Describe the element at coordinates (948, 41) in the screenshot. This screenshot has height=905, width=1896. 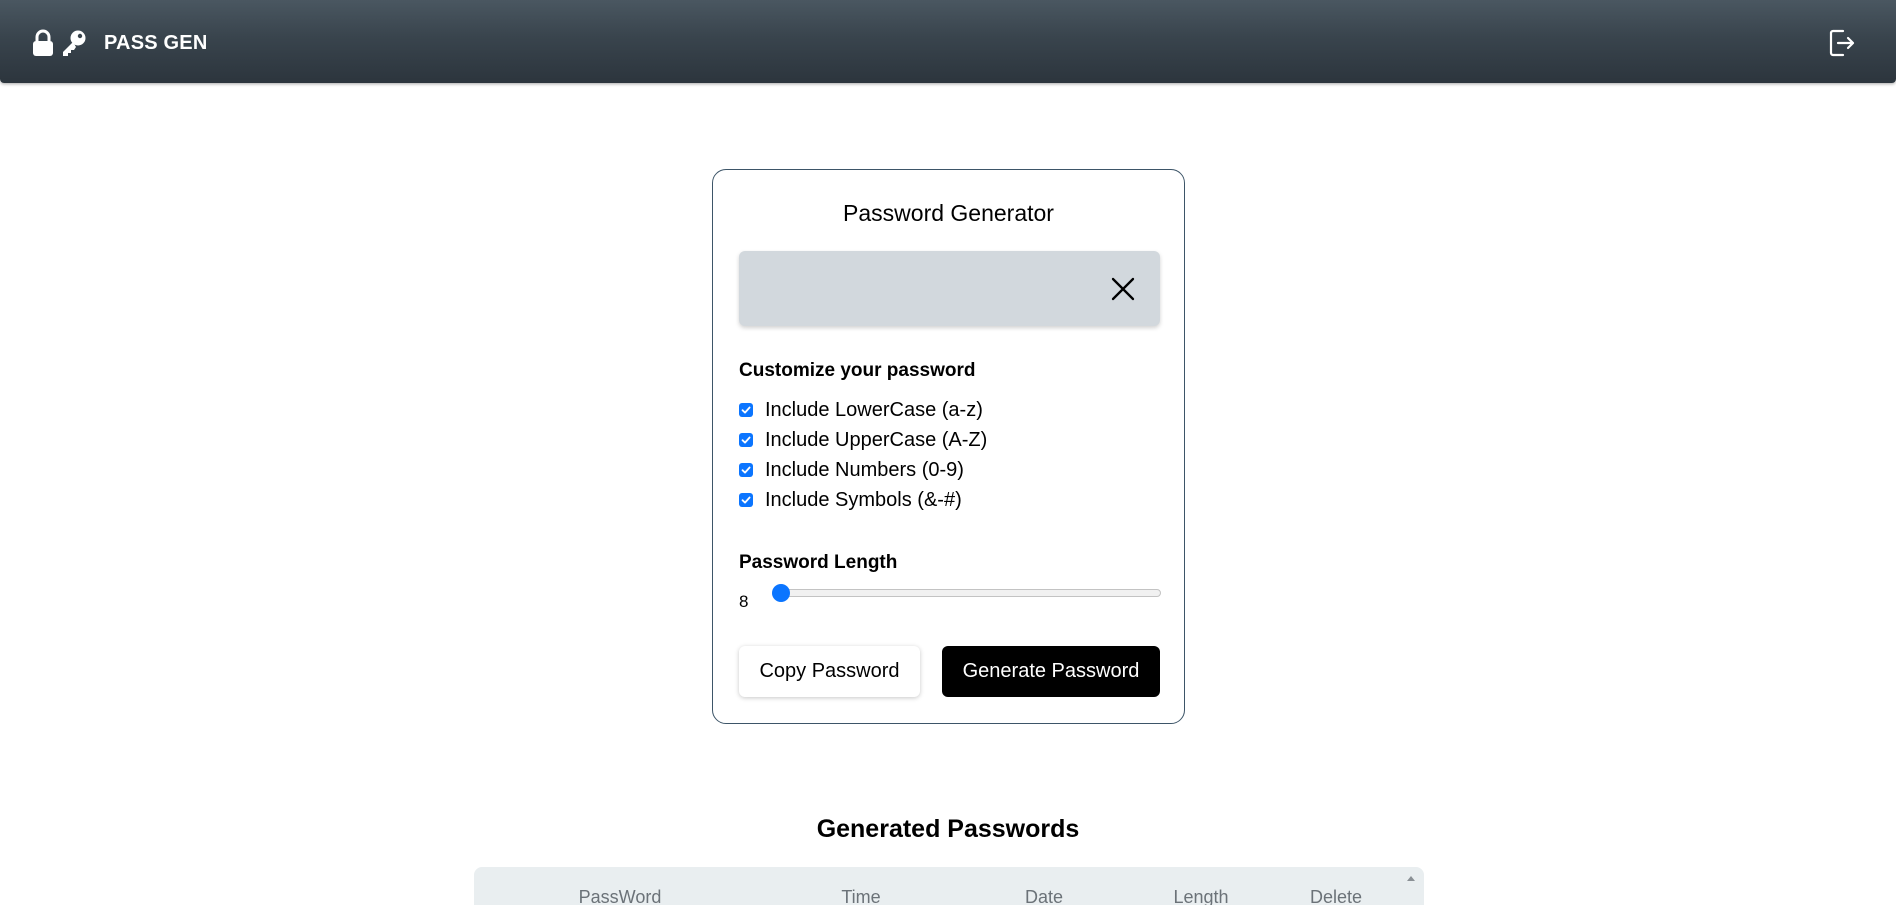
I see `navbar: PASS GEN` at that location.